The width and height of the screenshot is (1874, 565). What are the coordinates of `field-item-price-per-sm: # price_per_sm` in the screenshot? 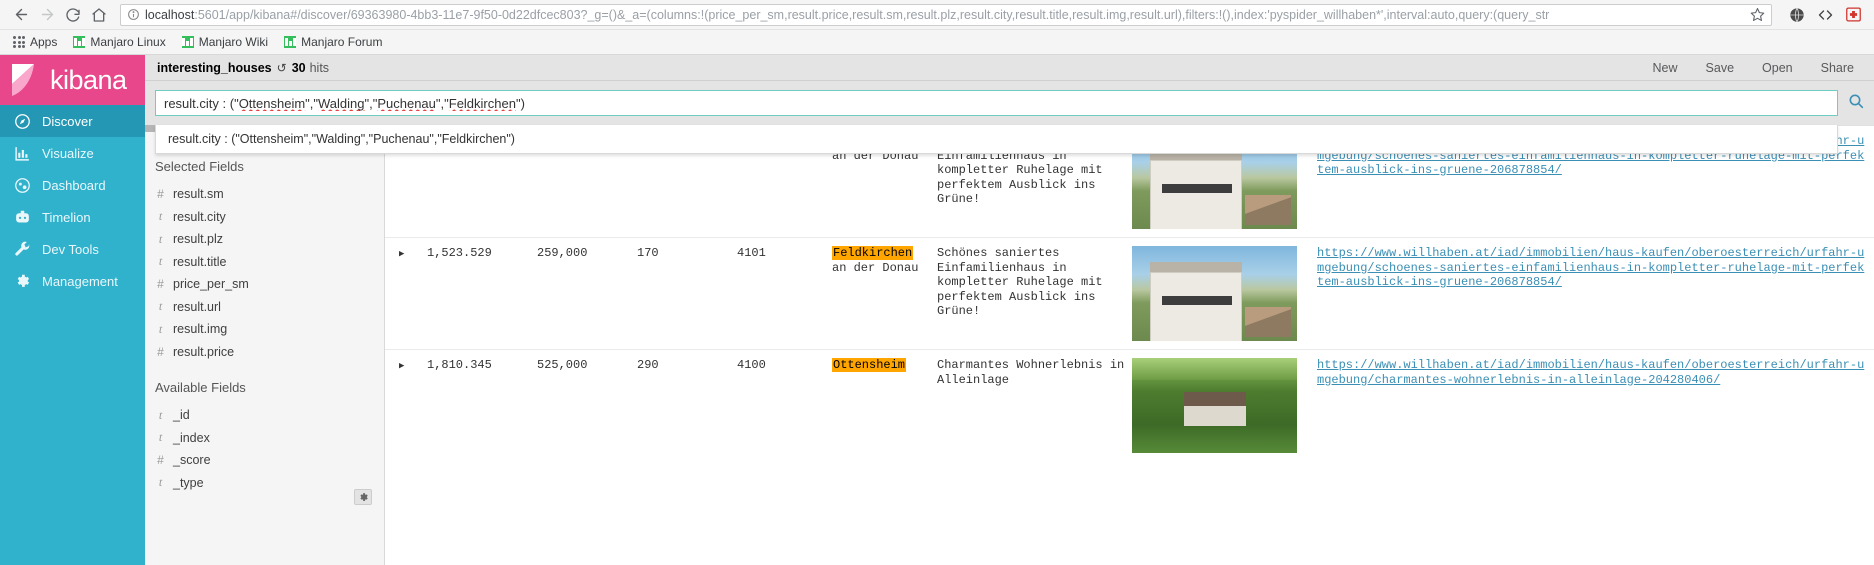 It's located at (269, 284).